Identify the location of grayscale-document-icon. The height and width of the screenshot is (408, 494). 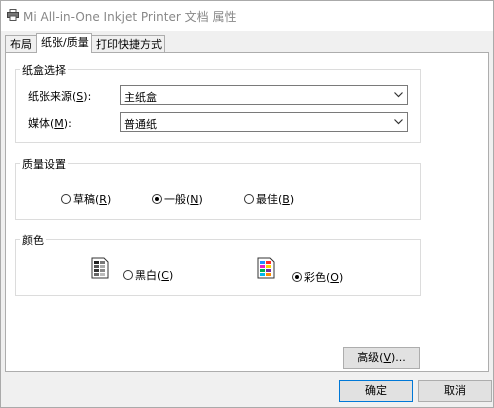
(100, 268).